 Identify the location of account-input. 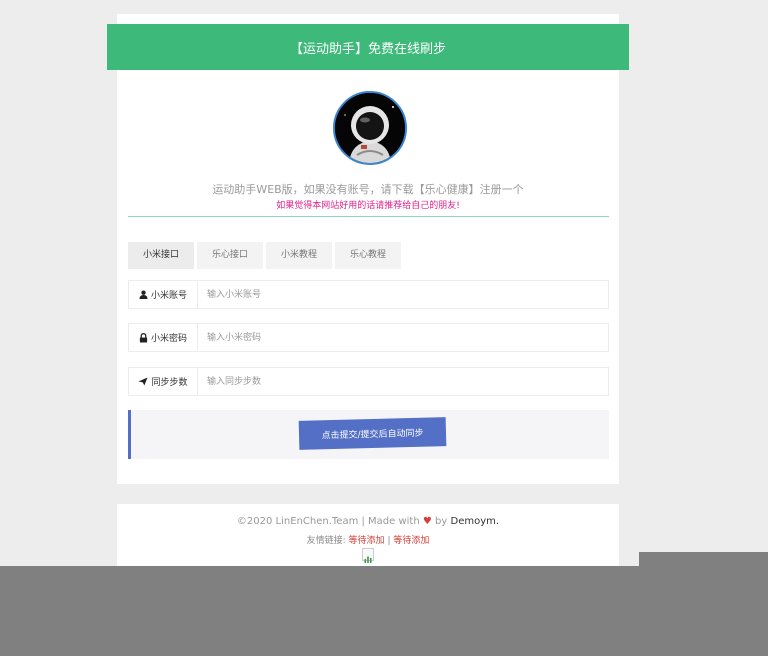
(403, 294).